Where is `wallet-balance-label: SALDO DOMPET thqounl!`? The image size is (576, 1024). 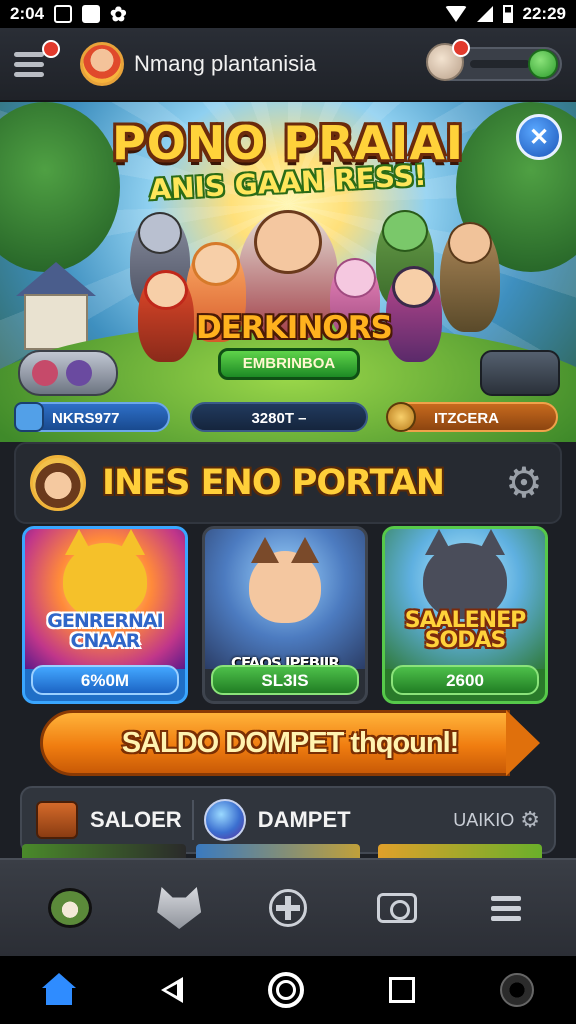
wallet-balance-label: SALDO DOMPET thqounl! is located at coordinates (290, 743).